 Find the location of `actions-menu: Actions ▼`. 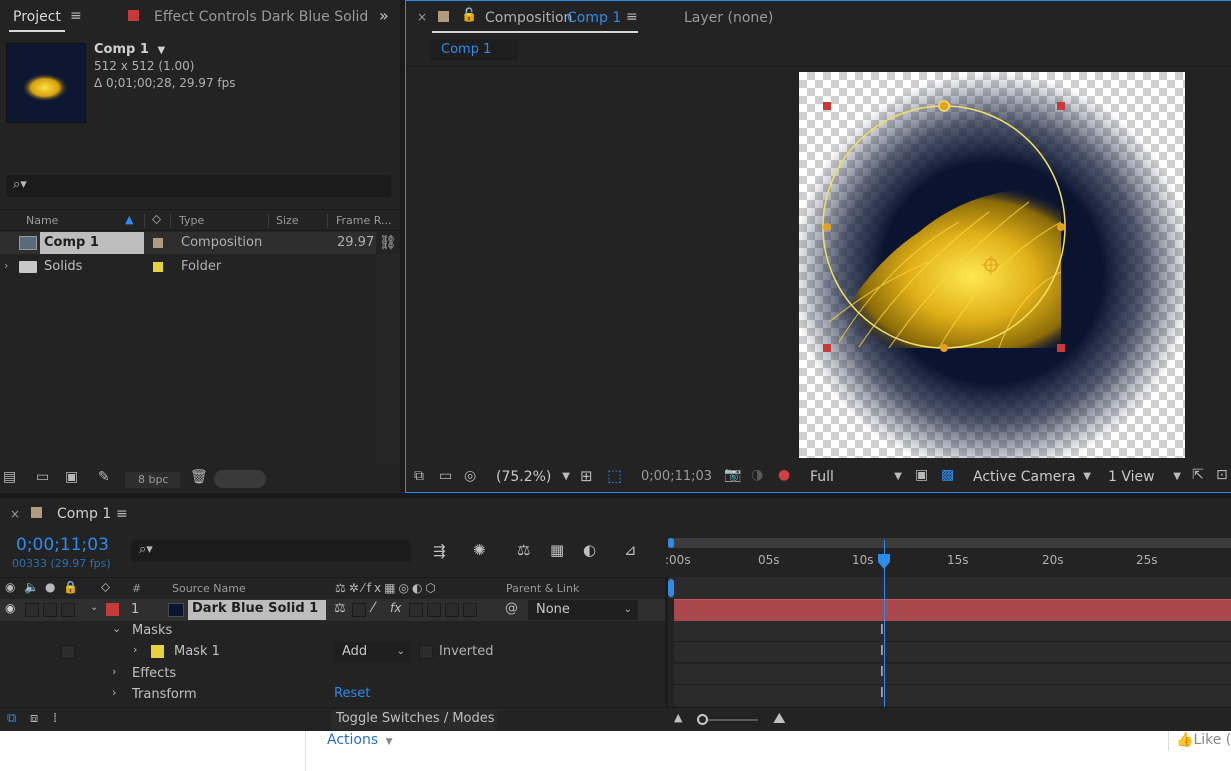

actions-menu: Actions ▼ is located at coordinates (360, 740).